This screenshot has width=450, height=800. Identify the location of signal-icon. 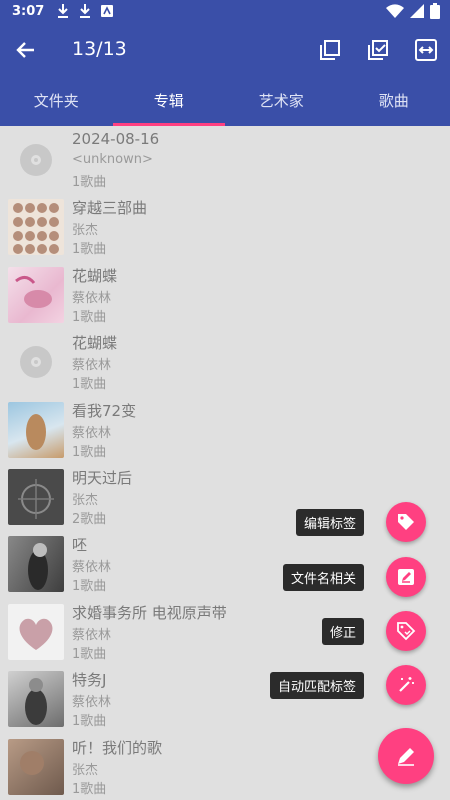
(417, 13).